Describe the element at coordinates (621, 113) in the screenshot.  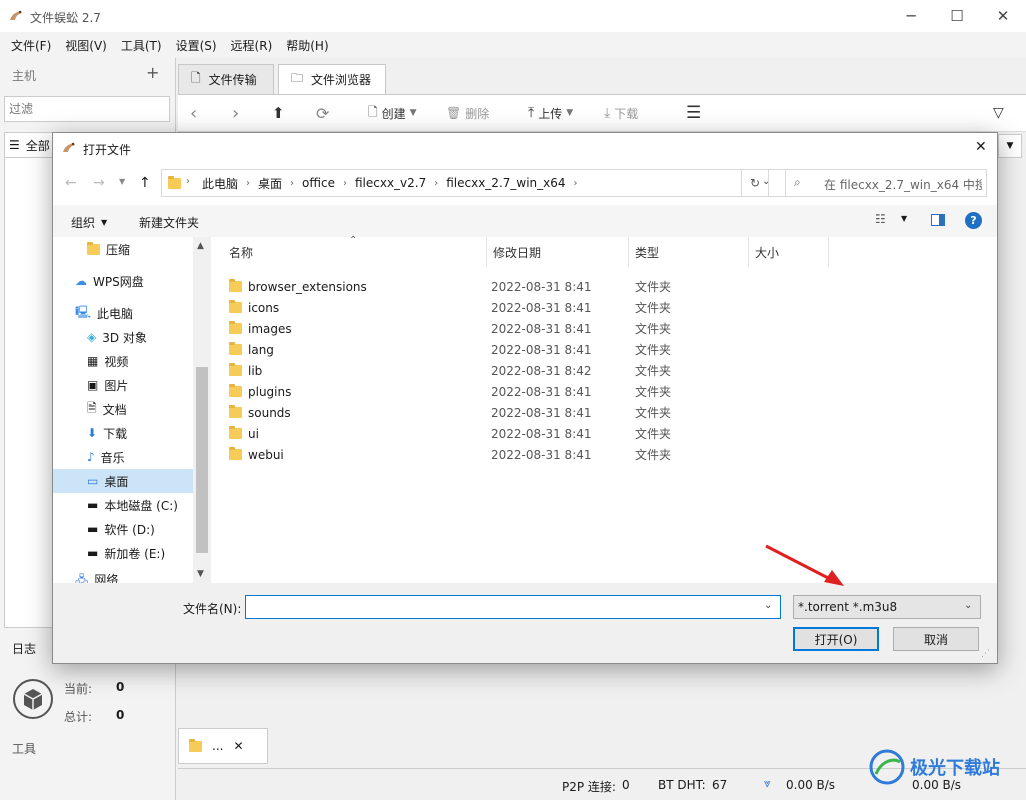
I see `download-button: ⤓ 下载` at that location.